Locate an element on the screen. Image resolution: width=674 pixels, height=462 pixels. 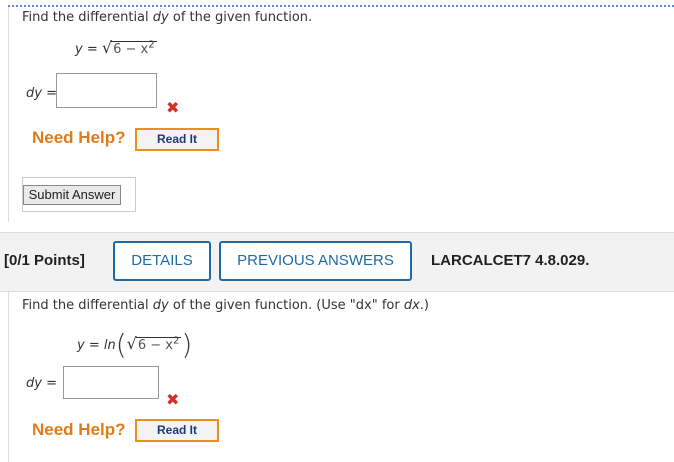
question-1-answer-input is located at coordinates (106, 90).